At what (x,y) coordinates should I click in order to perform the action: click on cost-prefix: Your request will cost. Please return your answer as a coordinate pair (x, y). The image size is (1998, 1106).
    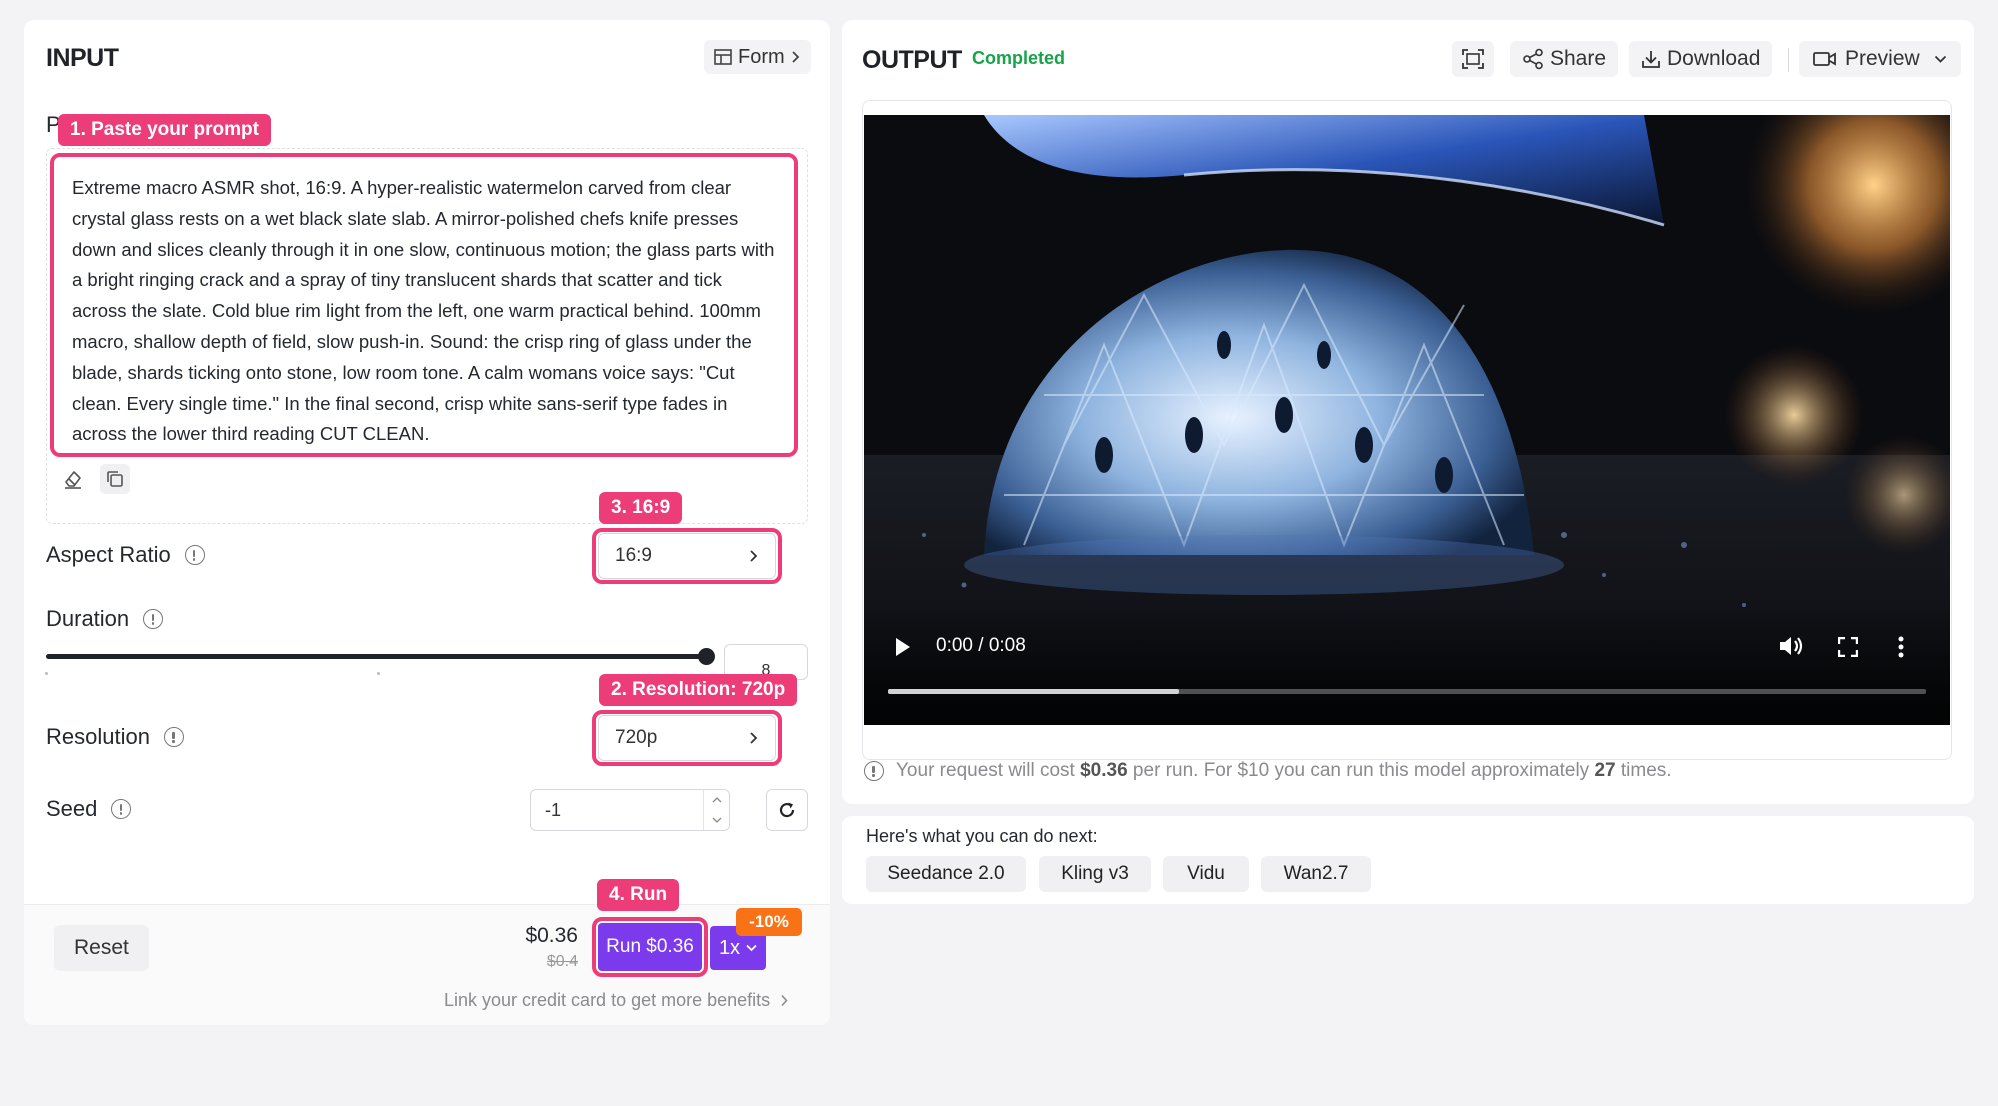
    Looking at the image, I should click on (988, 770).